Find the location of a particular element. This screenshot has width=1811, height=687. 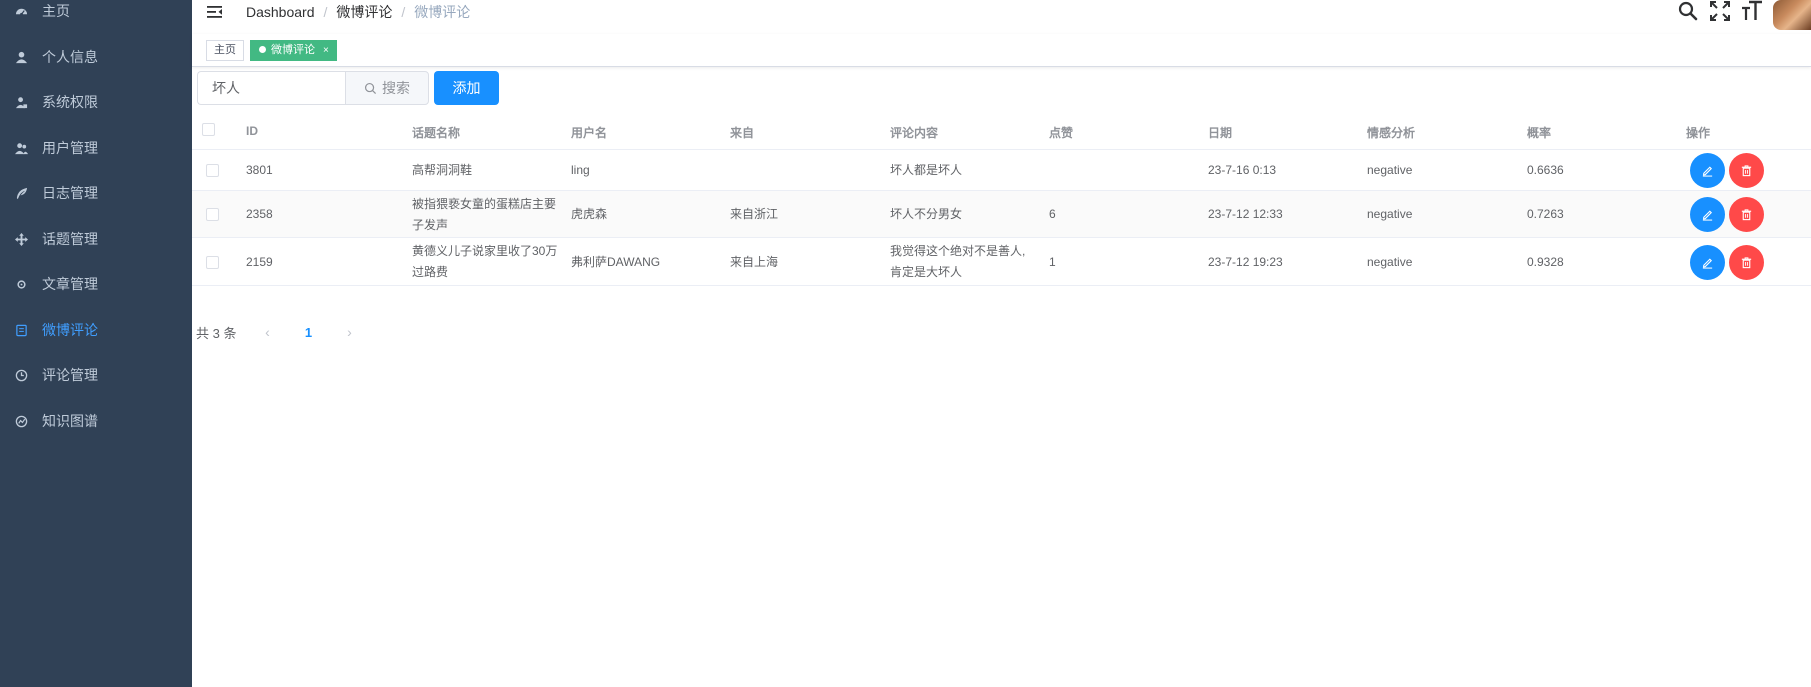

document-icon is located at coordinates (21, 330).